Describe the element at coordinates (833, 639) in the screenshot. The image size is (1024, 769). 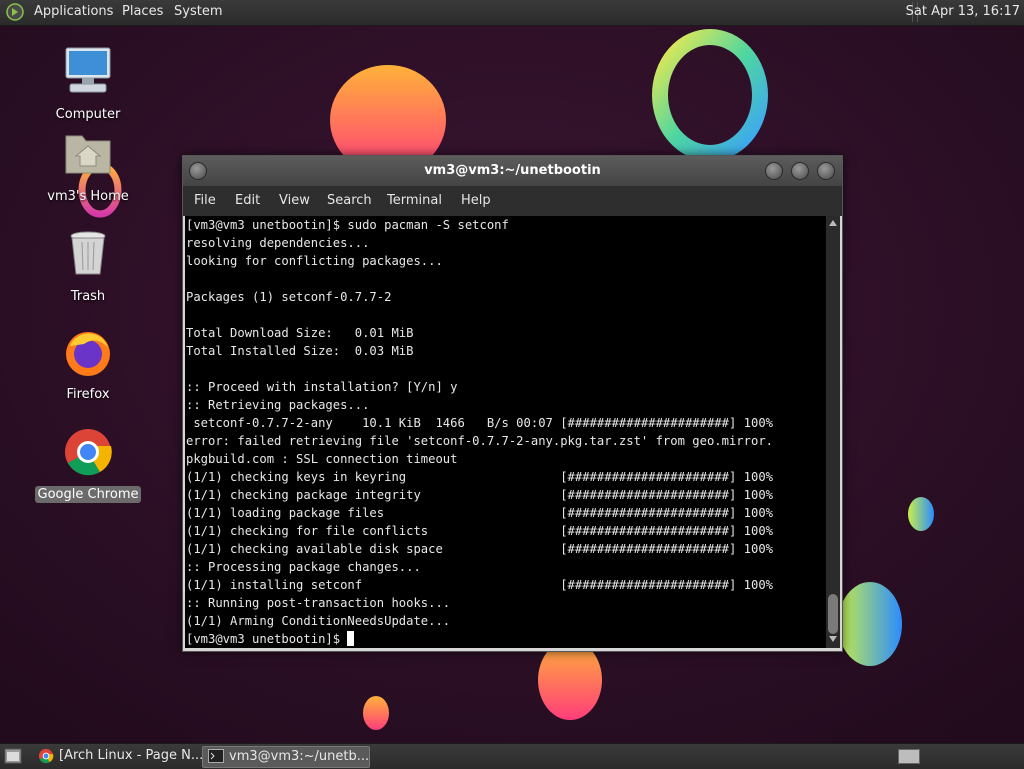
I see `scroll-down-arrow-icon` at that location.